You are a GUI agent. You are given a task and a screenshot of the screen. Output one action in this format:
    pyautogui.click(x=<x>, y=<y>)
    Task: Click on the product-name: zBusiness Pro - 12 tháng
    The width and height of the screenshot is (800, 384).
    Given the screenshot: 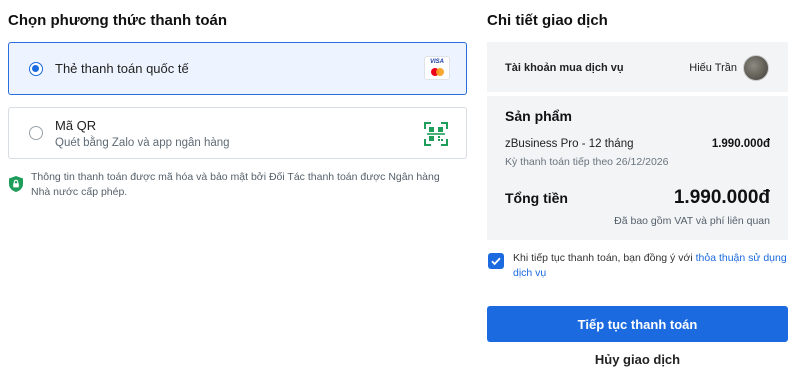 What is the action you would take?
    pyautogui.click(x=569, y=144)
    